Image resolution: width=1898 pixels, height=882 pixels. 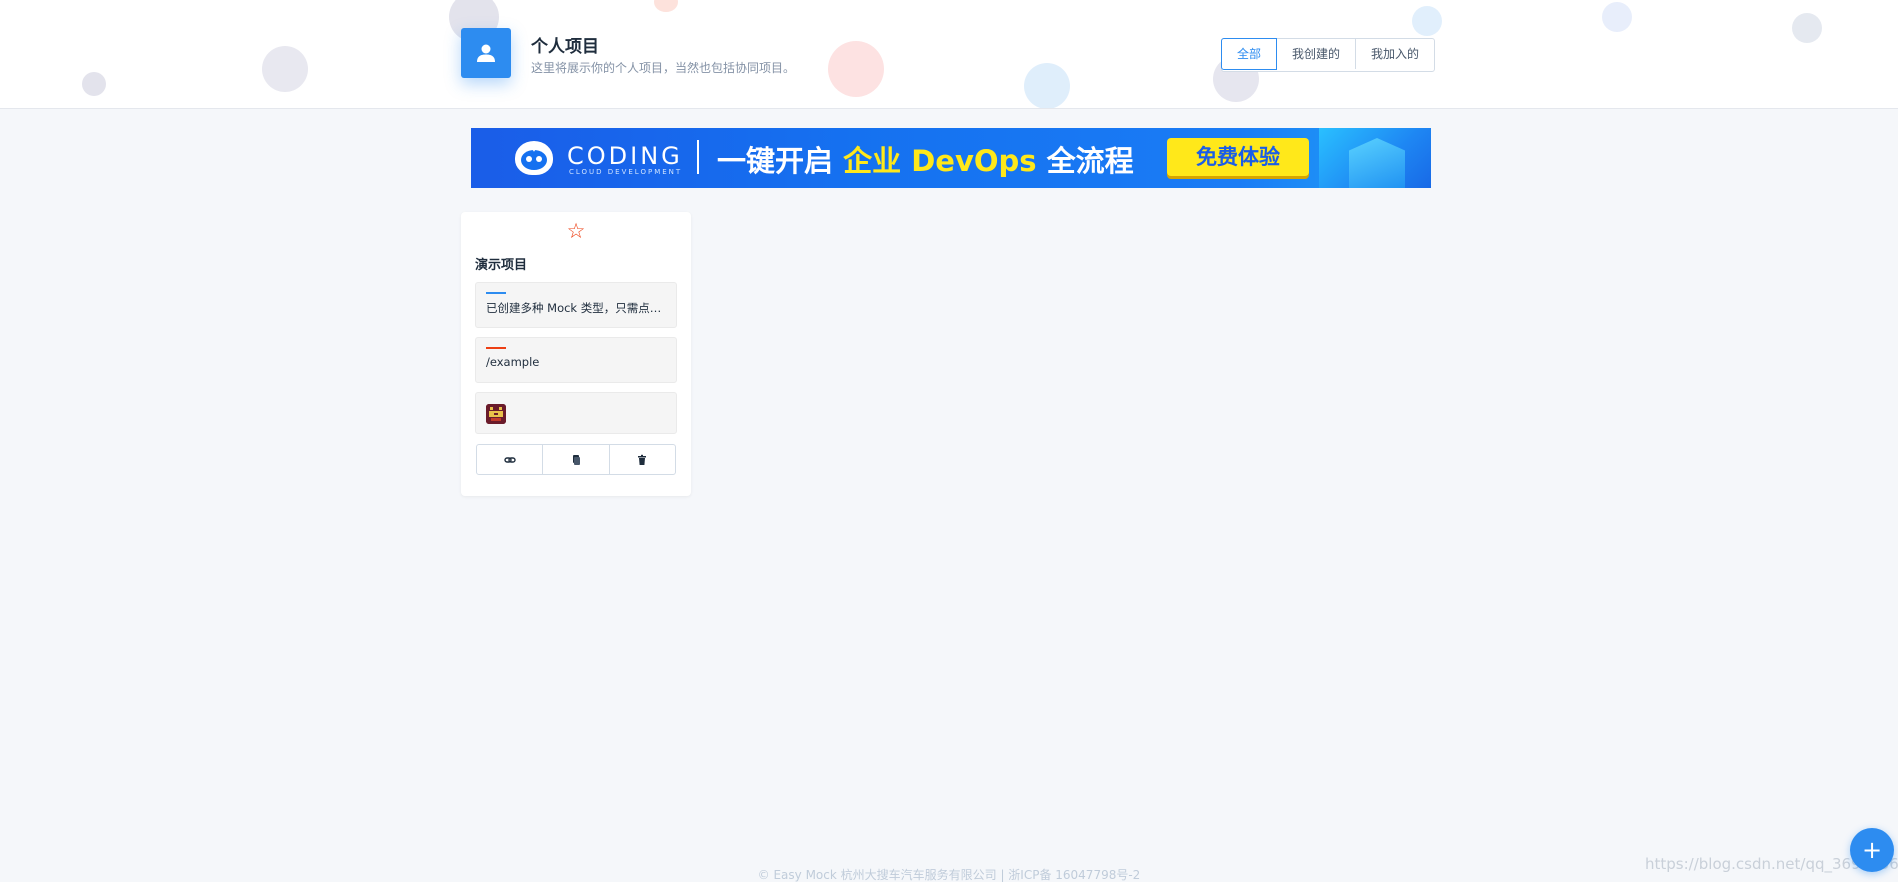 I want to click on filter-created-button: 我创建的, so click(x=1315, y=54).